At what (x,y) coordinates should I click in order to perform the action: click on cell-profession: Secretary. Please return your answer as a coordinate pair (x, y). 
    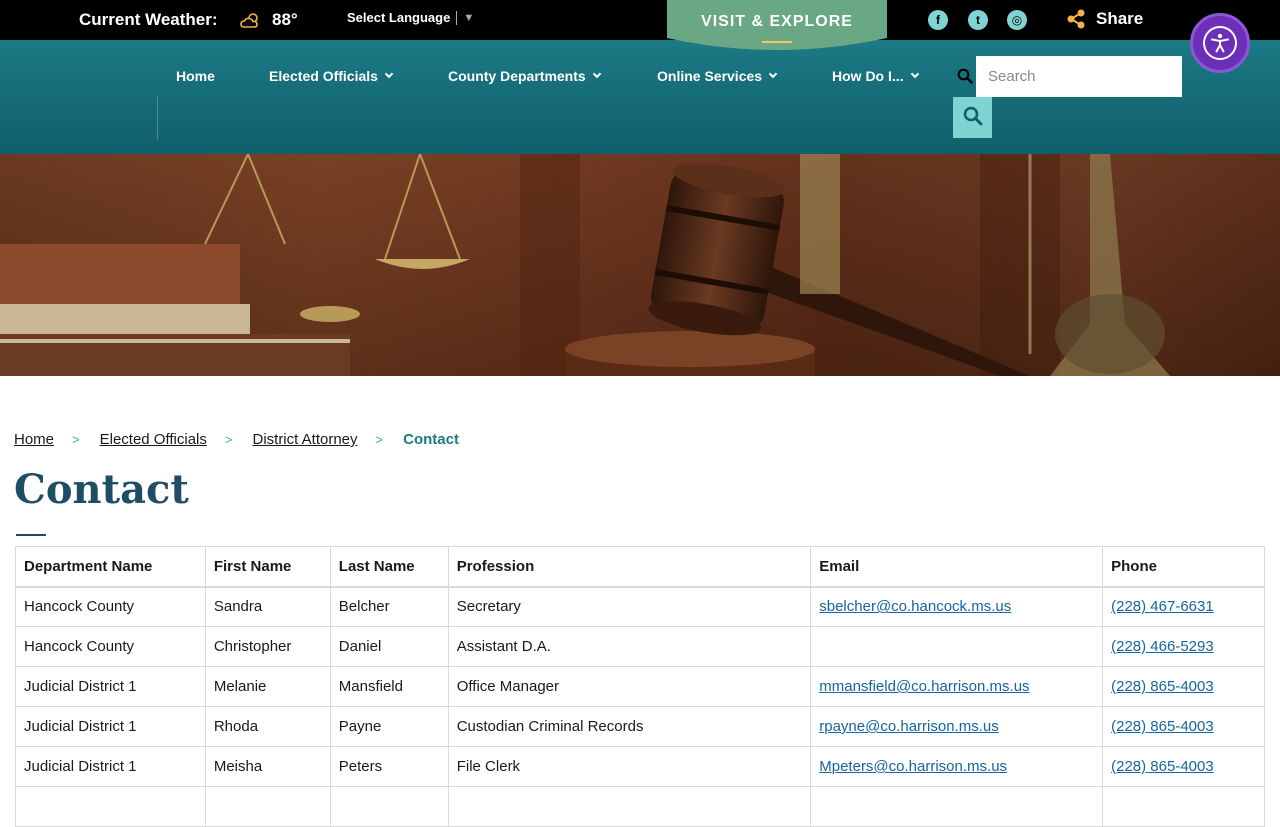
    Looking at the image, I should click on (629, 606).